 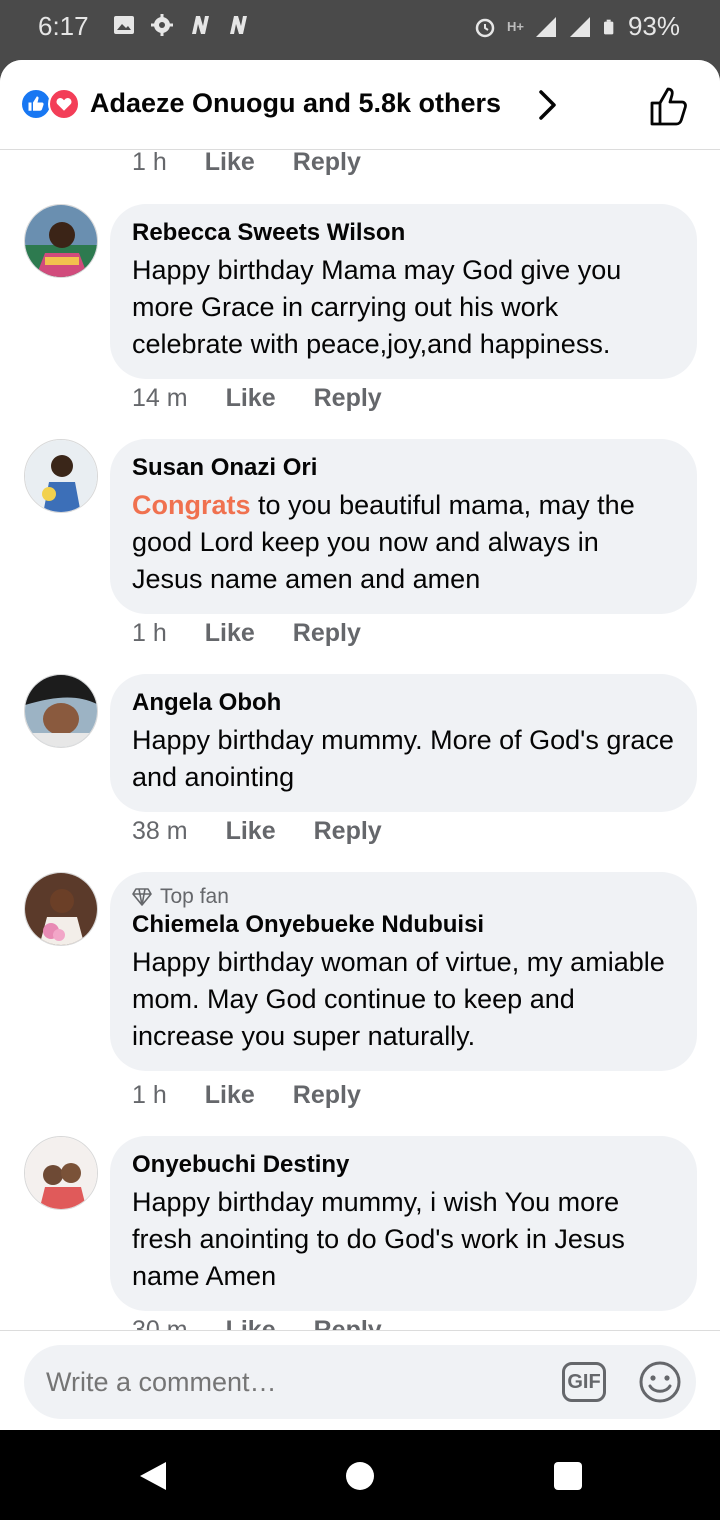 I want to click on comment-composer: GIF, so click(x=360, y=1380).